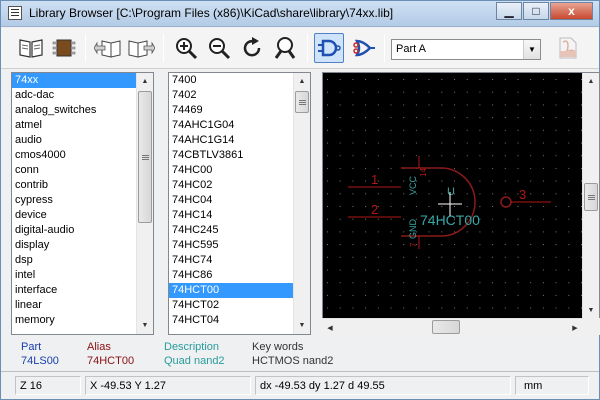  I want to click on list-item: memory, so click(82, 320).